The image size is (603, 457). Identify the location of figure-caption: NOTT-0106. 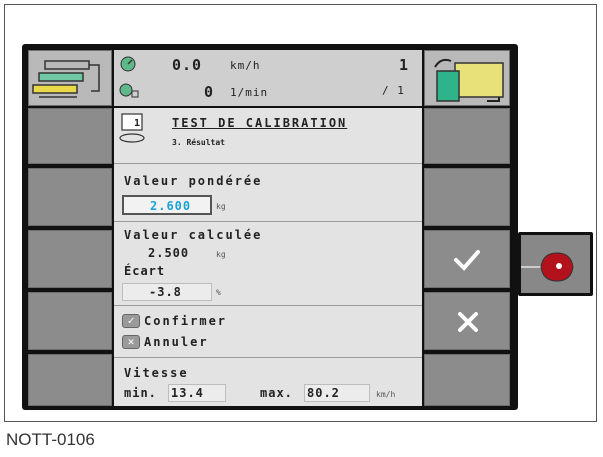
(50, 439).